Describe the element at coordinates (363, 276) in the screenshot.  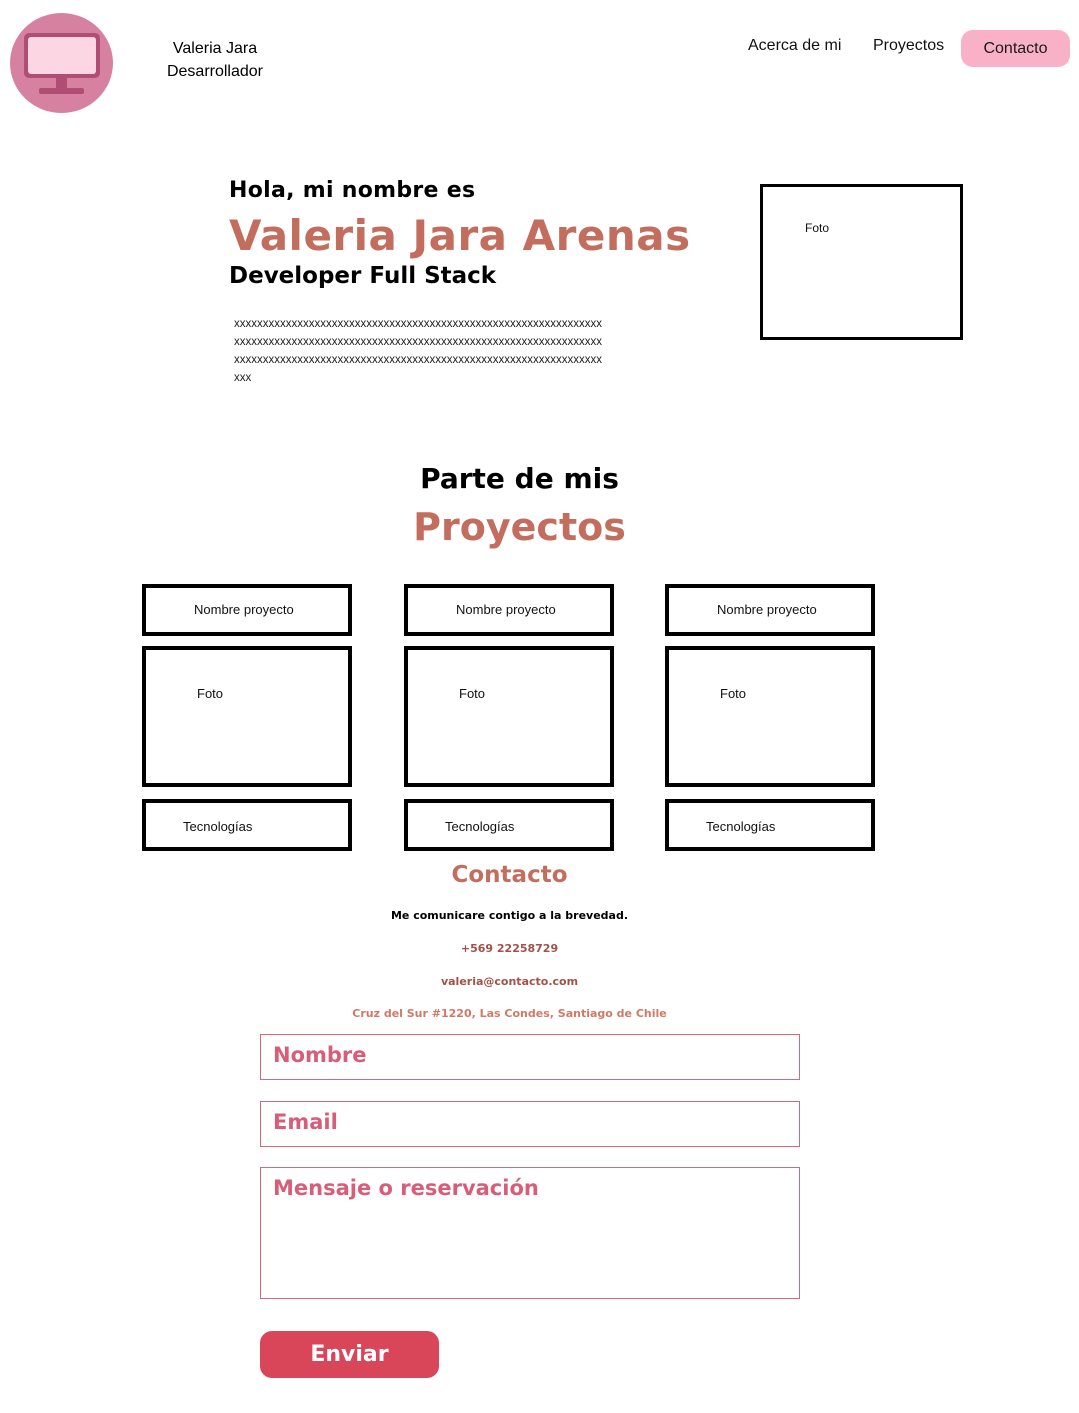
I see `hero-role: Developer Full Stack` at that location.